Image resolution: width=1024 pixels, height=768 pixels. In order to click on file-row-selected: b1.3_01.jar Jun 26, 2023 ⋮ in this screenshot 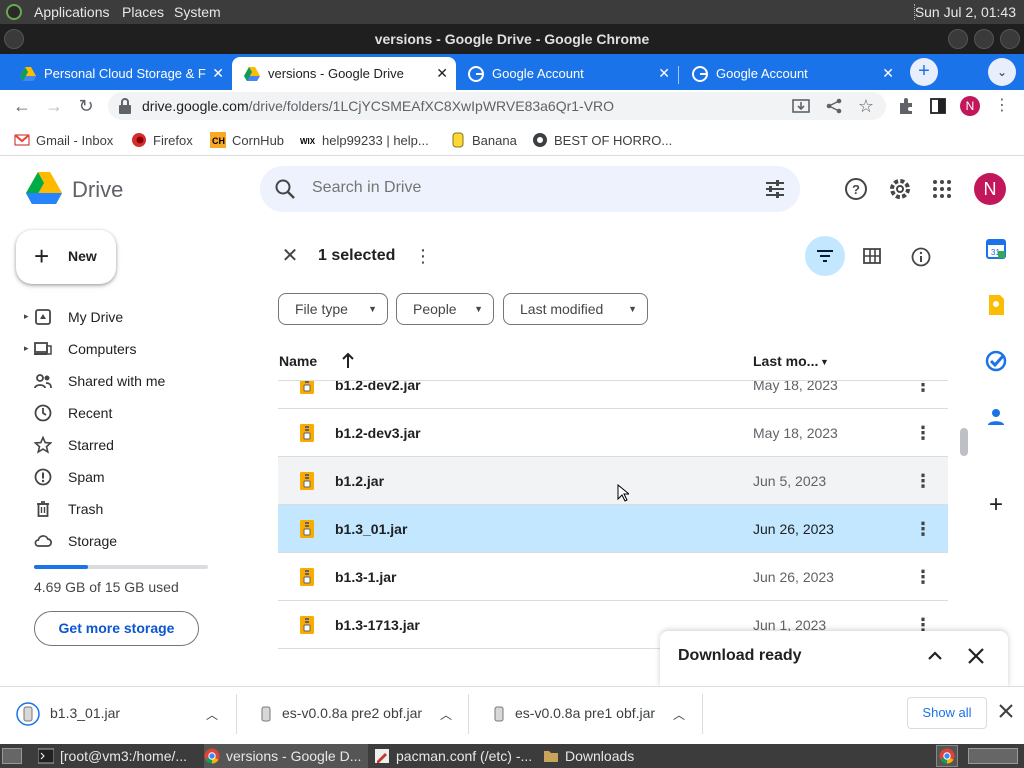, I will do `click(613, 529)`.